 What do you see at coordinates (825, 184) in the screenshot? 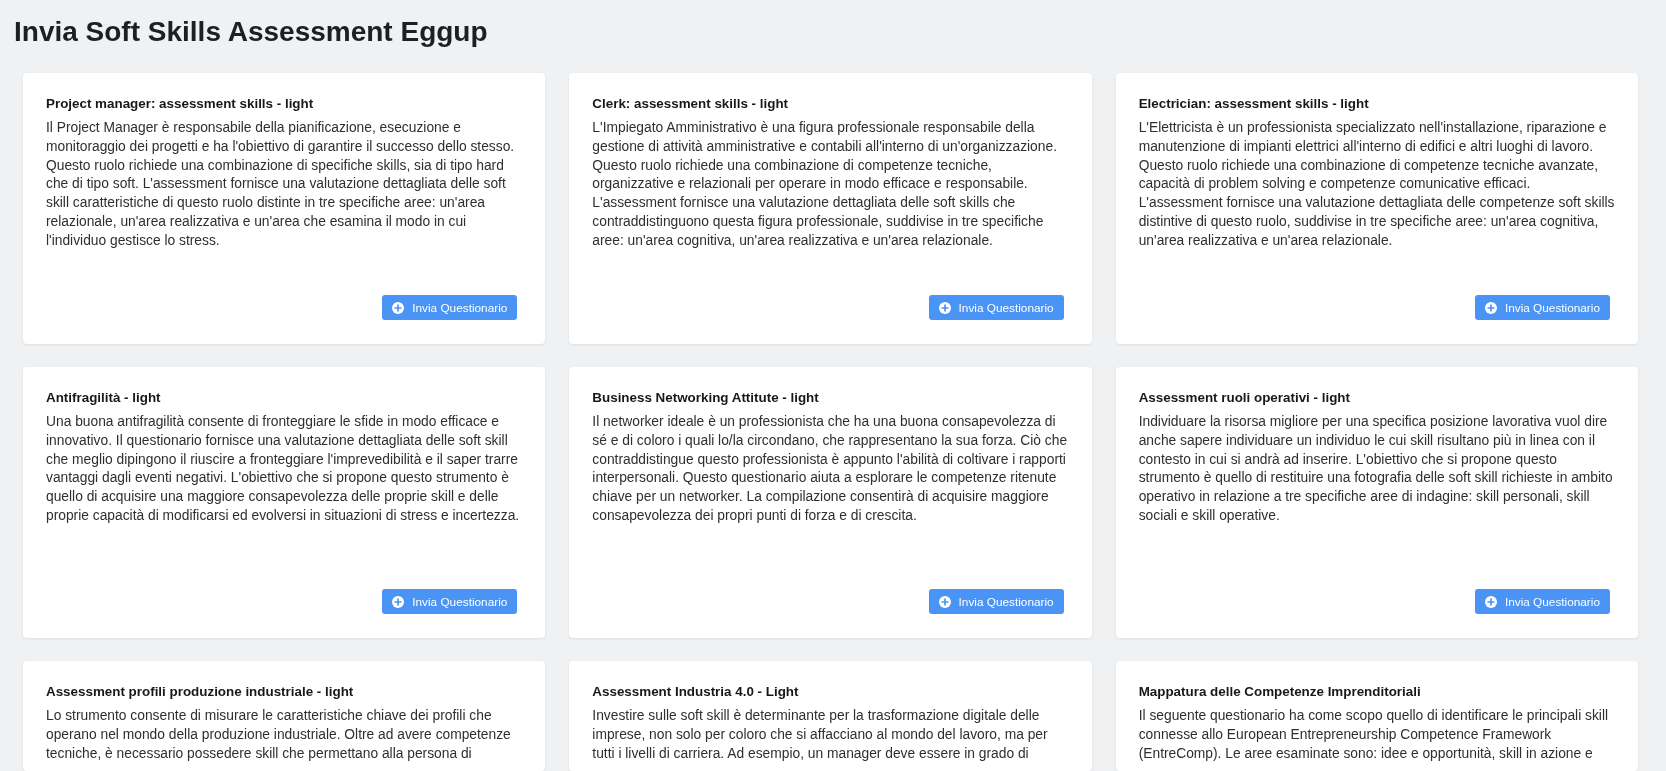
I see `card-description: L'Impiegato Amministrativo è una figura professionale responsabile della gestione di attività amministrative e contabili all'interno di un'organizzazione. Questo ruolo richiede una combinazione di competenze tecniche, organizzative e relazionali per operare in modo efficace e responsabile. L'assessment fornisce una valutazione dettagliata delle soft skills che contraddistinguono questa figura professionale, suddivise in tre specifiche aree: un'area cognitiva, un'area realizzativa e un'area relazionale.` at bounding box center [825, 184].